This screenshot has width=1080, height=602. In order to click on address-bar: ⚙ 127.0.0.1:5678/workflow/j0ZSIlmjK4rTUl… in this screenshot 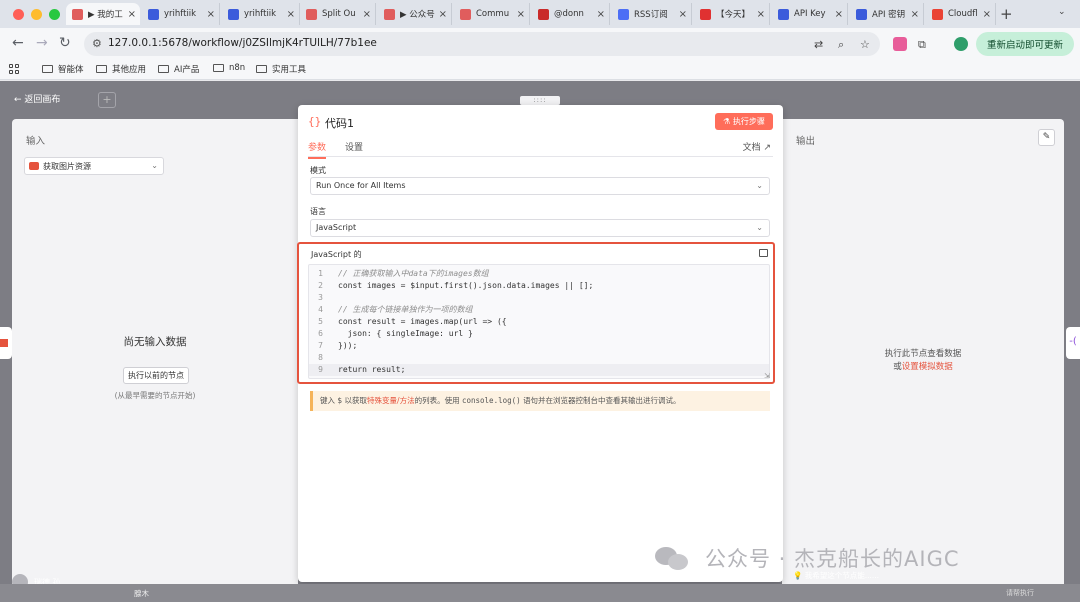, I will do `click(482, 44)`.